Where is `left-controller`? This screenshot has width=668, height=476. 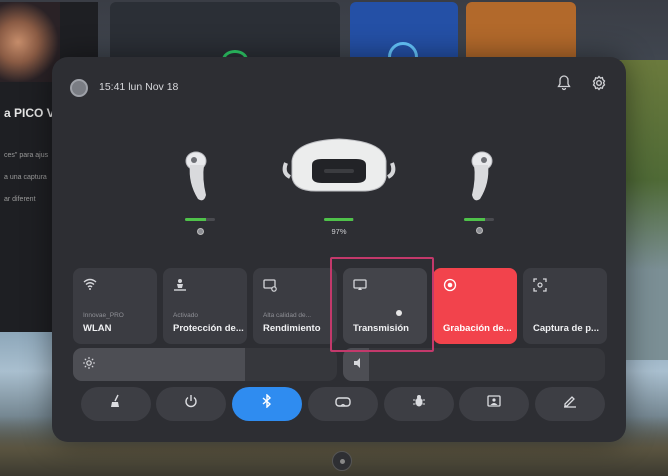 left-controller is located at coordinates (200, 179).